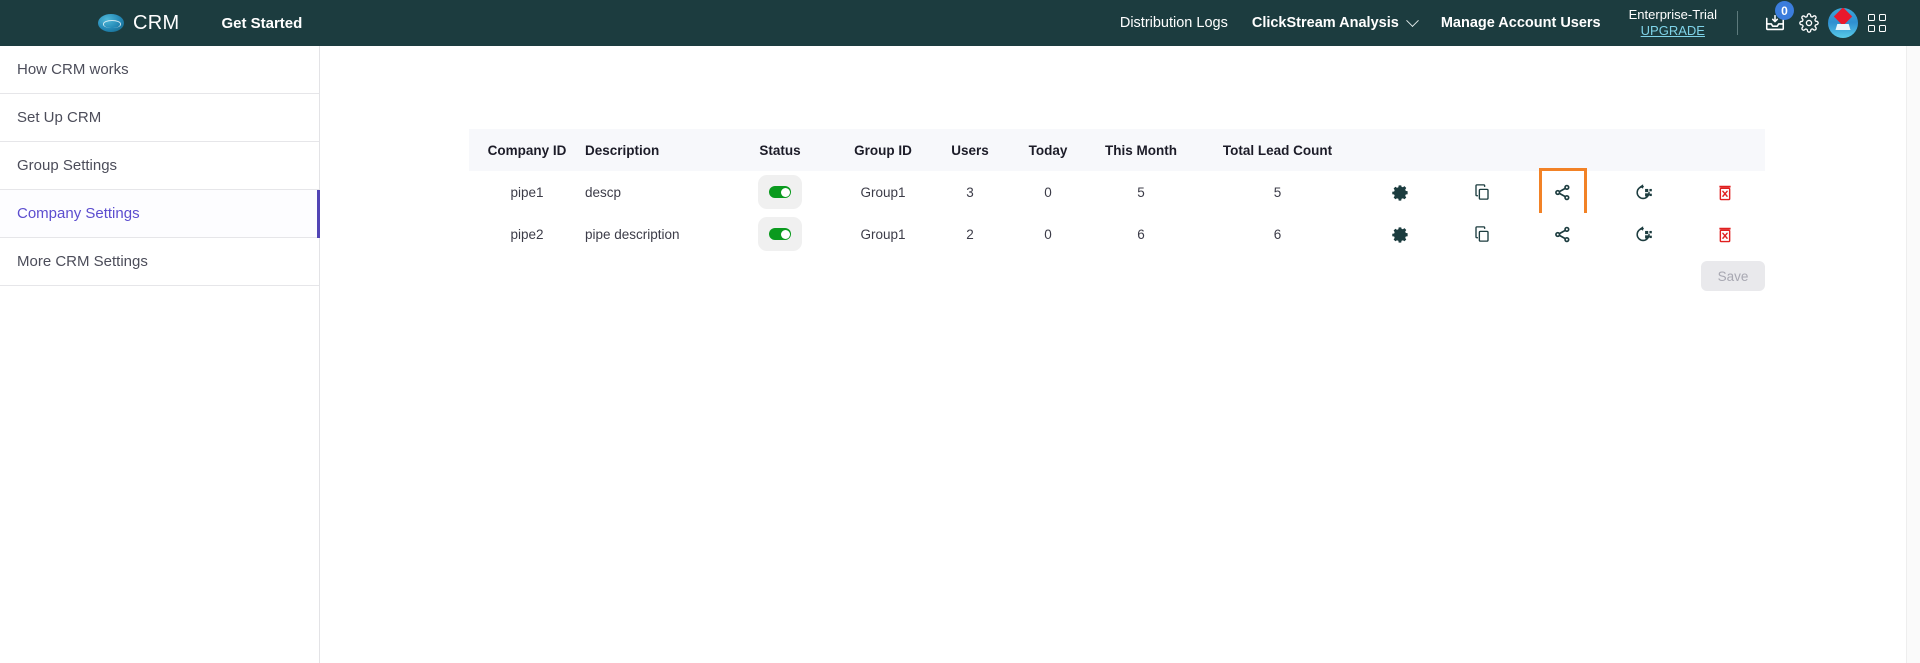 This screenshot has height=663, width=1920. I want to click on chevron-down-icon, so click(1412, 20).